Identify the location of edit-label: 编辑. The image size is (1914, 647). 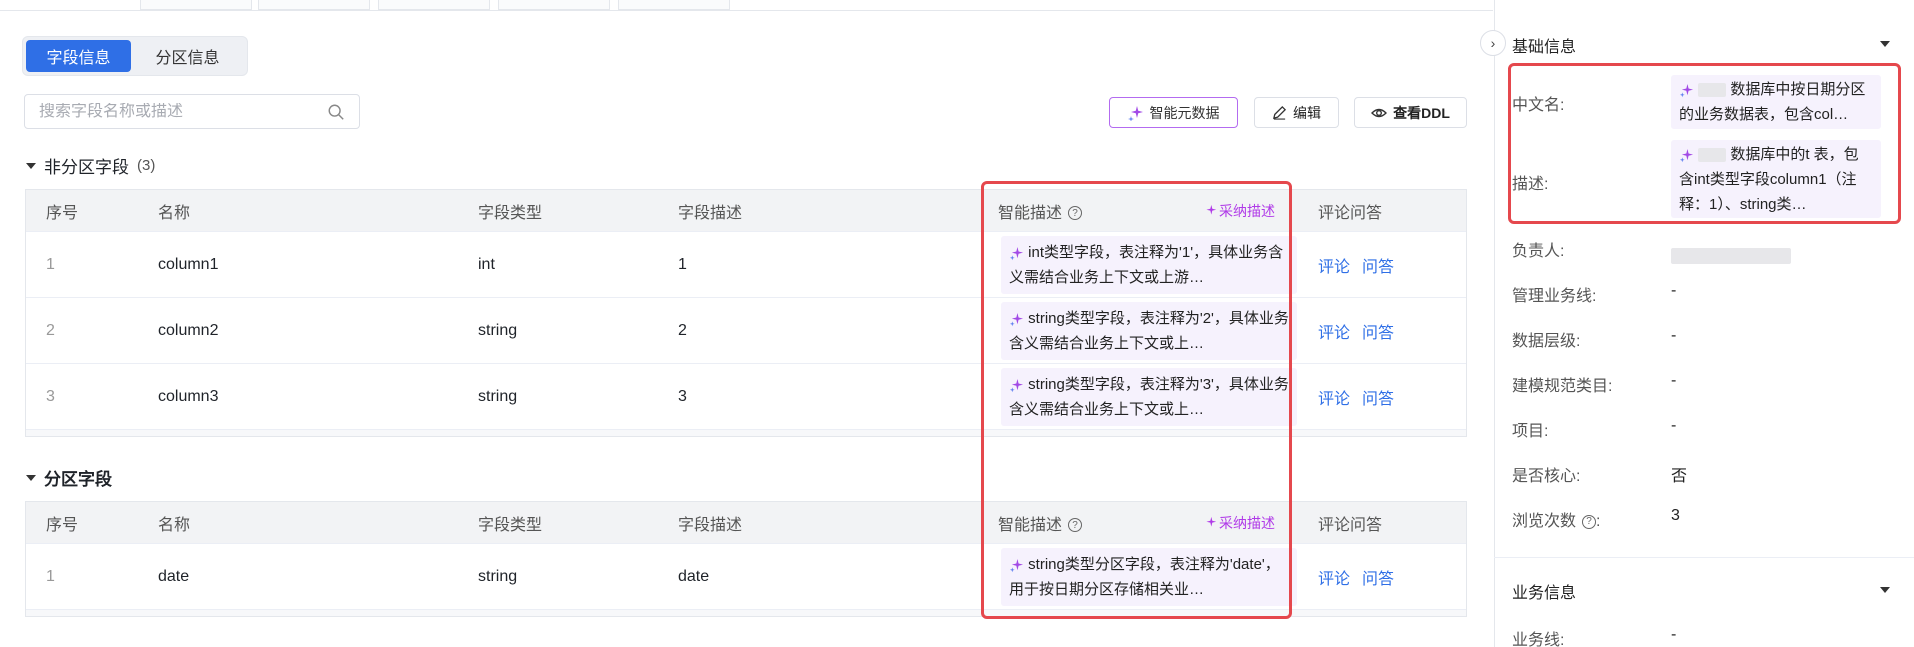
(1307, 112).